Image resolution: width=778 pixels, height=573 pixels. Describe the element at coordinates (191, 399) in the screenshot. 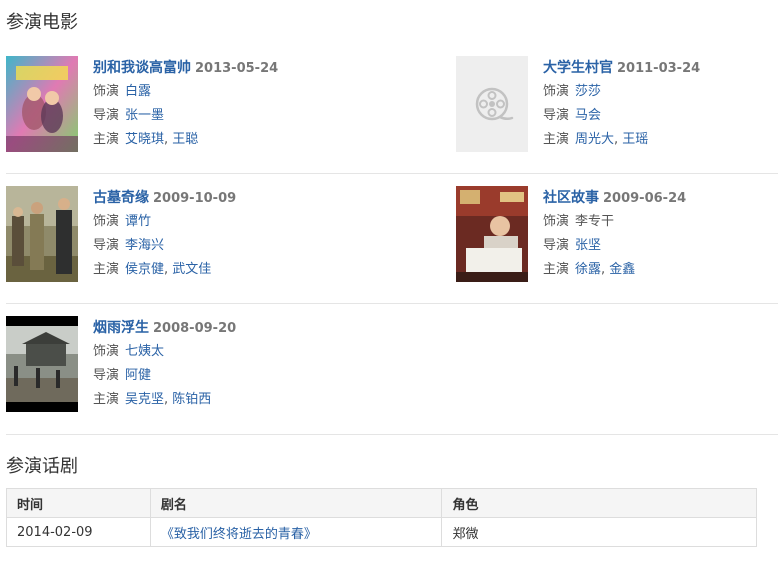

I see `film-cast-link: 陈铂西` at that location.